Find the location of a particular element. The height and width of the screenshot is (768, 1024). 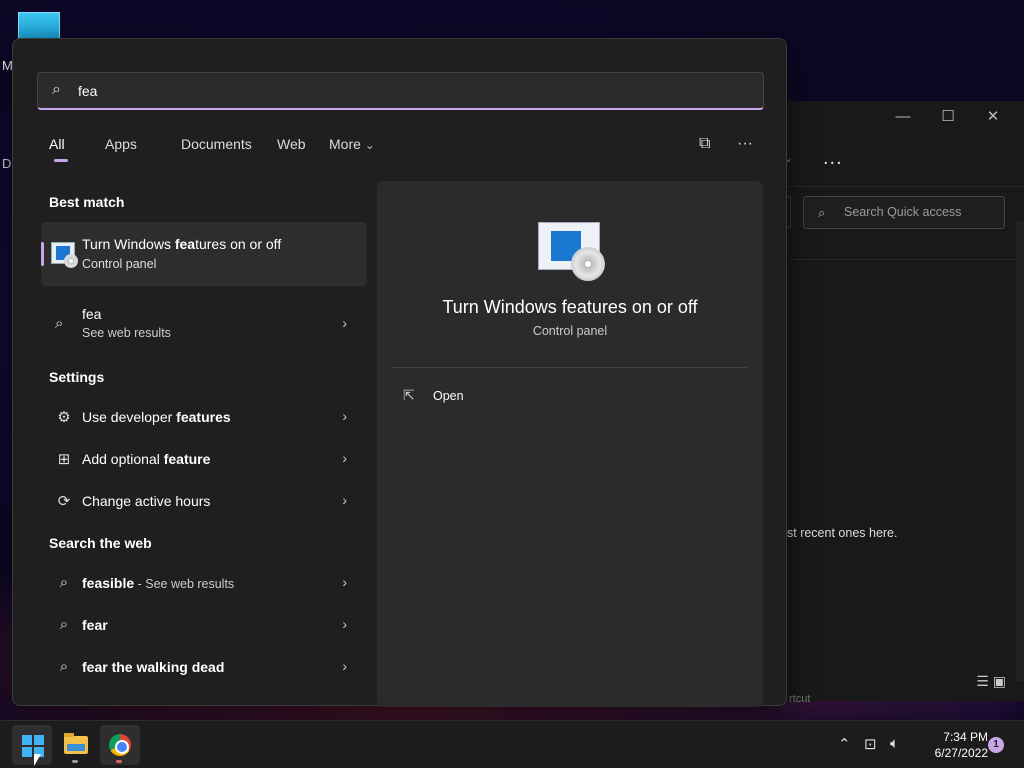

taskbar: ⌃ ⊡ 🔈︎ 7:34 PM 6/27/2022 1 is located at coordinates (512, 744).